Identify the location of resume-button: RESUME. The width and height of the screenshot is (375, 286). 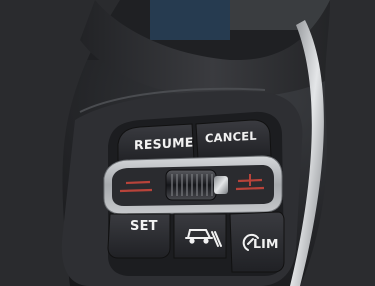
(164, 143).